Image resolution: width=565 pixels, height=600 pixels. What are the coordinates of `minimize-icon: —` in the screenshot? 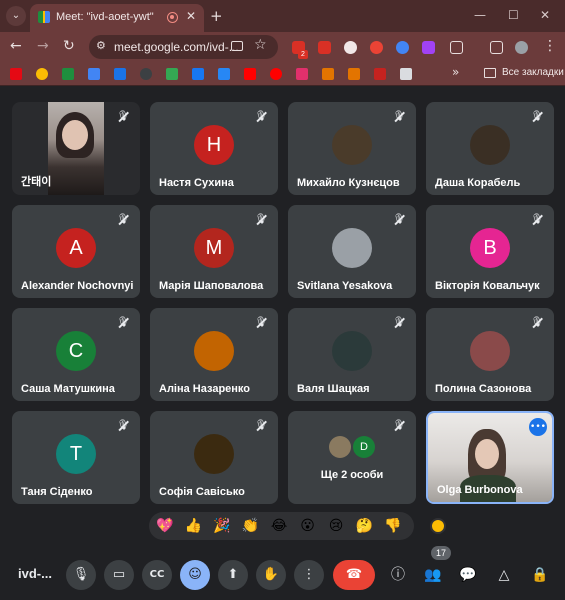 It's located at (480, 15).